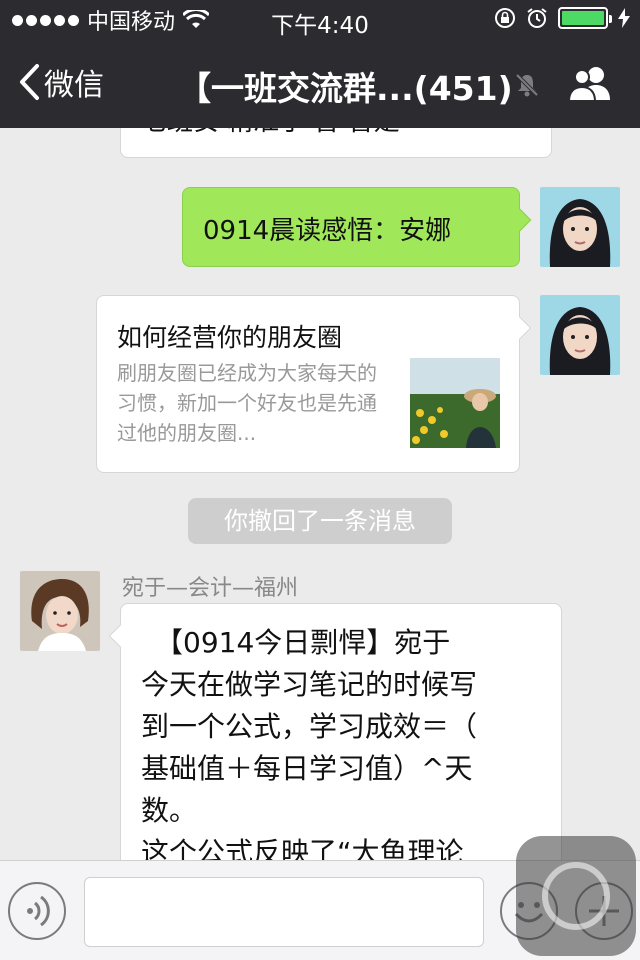  What do you see at coordinates (505, 18) in the screenshot?
I see `rotation-lock-icon` at bounding box center [505, 18].